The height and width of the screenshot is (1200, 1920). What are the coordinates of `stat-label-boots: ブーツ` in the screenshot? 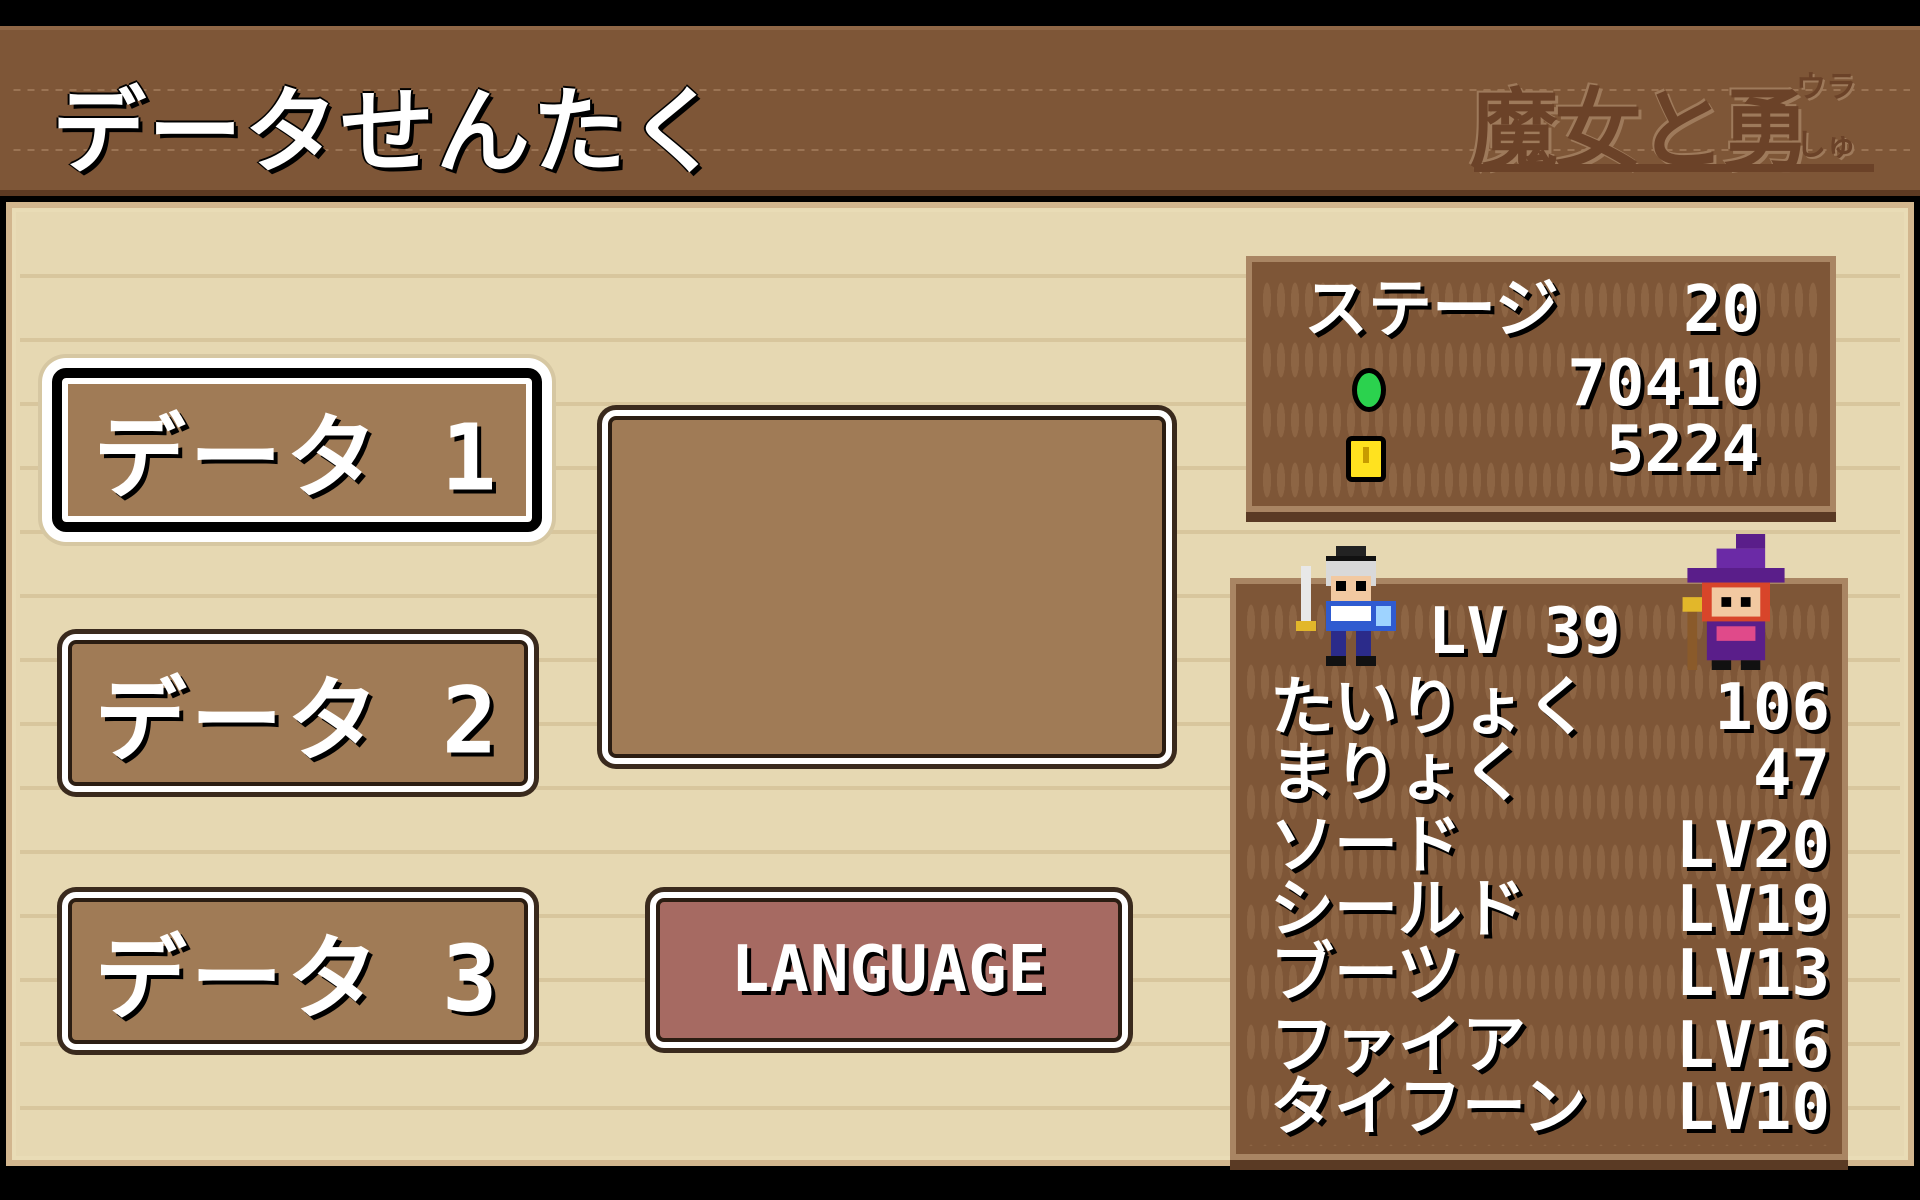 It's located at (1365, 974).